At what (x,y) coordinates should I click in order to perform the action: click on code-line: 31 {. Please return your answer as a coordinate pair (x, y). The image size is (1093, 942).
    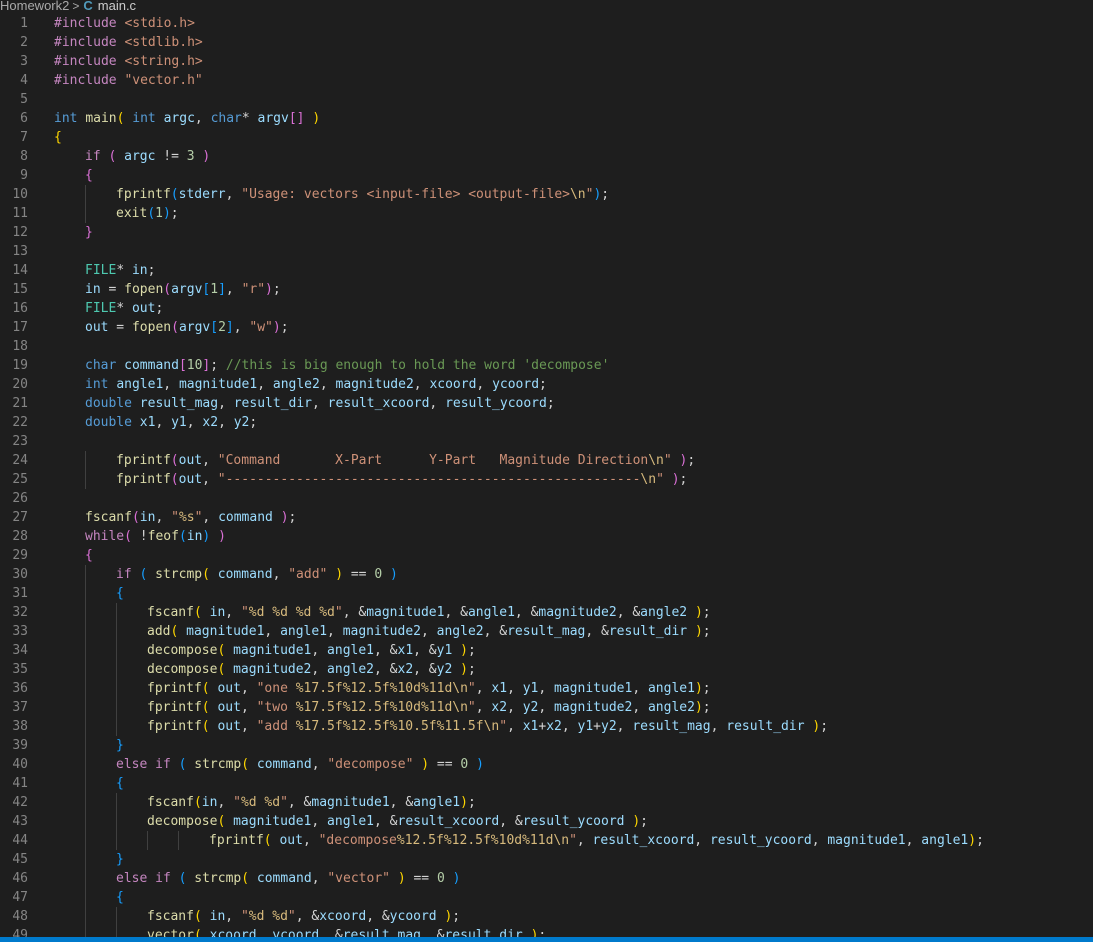
    Looking at the image, I should click on (546, 593).